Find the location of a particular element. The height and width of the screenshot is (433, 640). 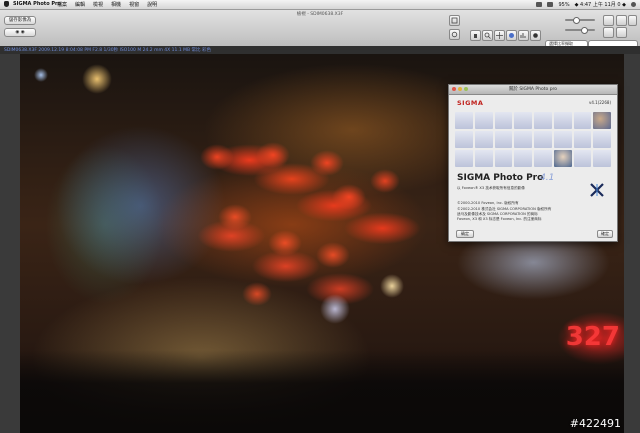

fullscreen-icon is located at coordinates (632, 20).